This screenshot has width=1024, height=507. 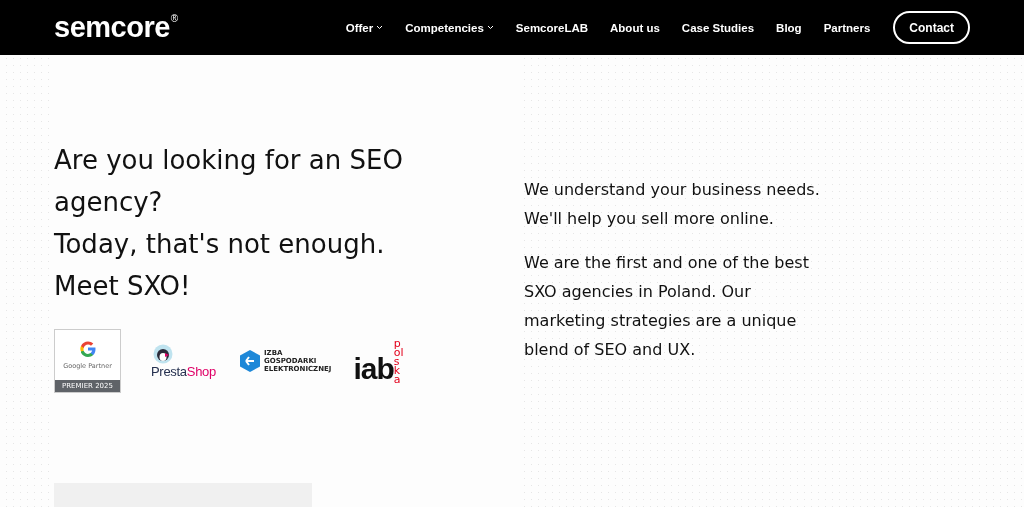 I want to click on nav-link: Offer, so click(x=364, y=27).